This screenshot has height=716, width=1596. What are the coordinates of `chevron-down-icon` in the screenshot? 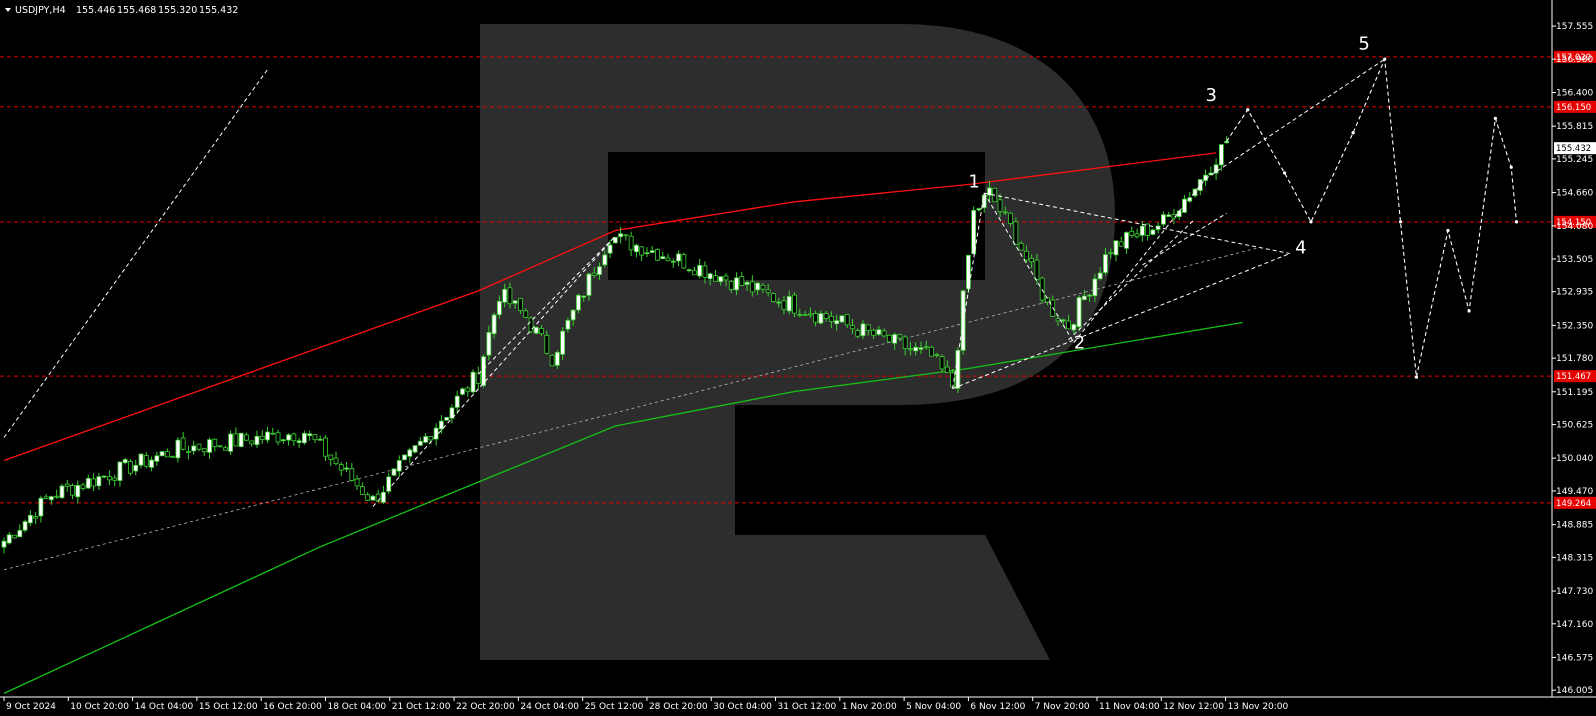 It's located at (8, 10).